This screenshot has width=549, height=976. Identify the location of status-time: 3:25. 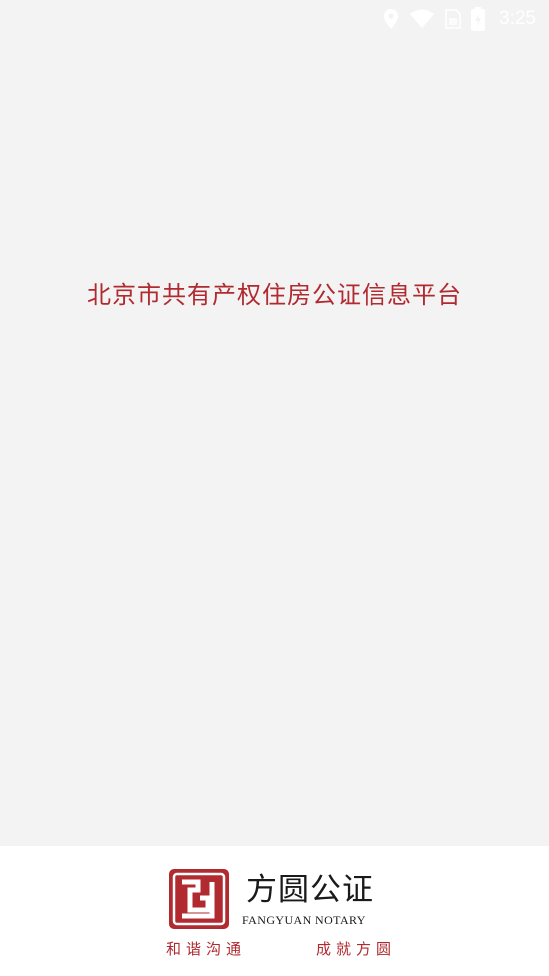
(517, 18).